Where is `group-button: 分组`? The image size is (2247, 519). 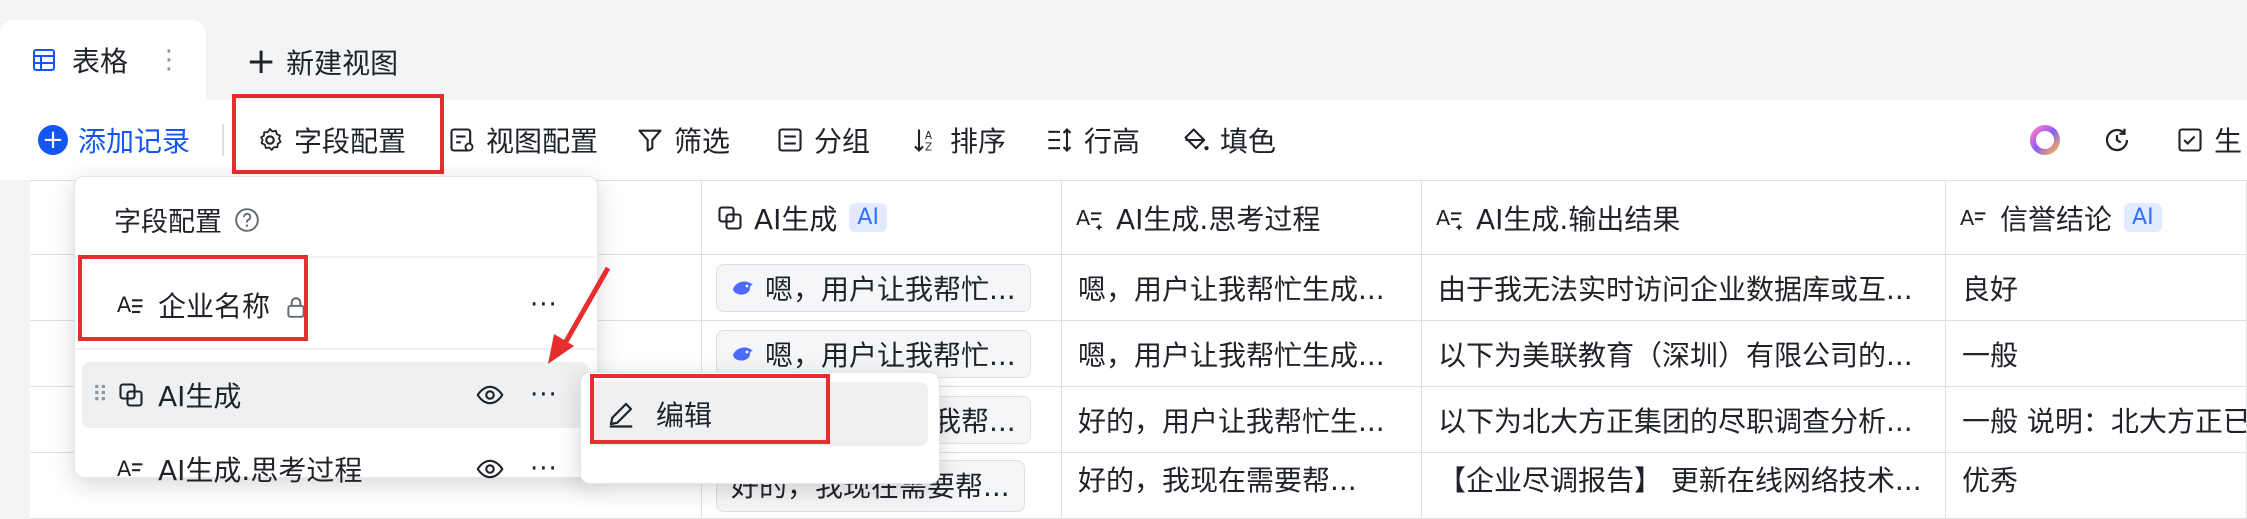
group-button: 分组 is located at coordinates (823, 140).